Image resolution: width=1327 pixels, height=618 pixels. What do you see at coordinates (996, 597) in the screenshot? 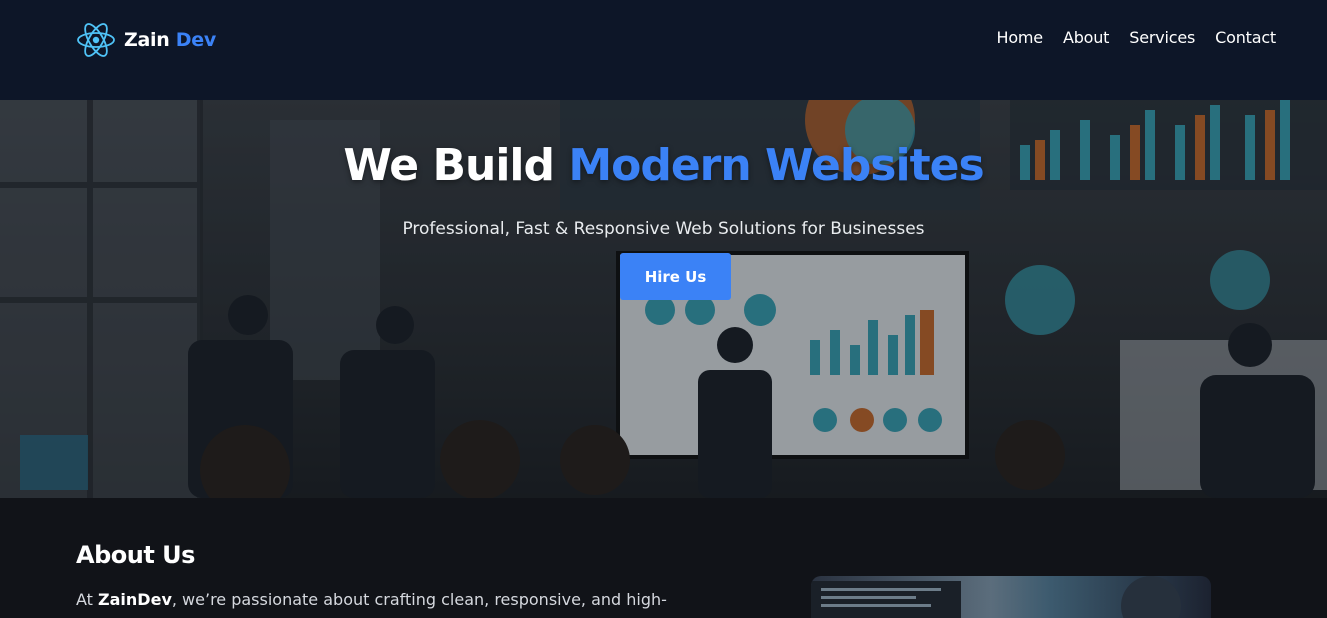
I see `about-image-art` at bounding box center [996, 597].